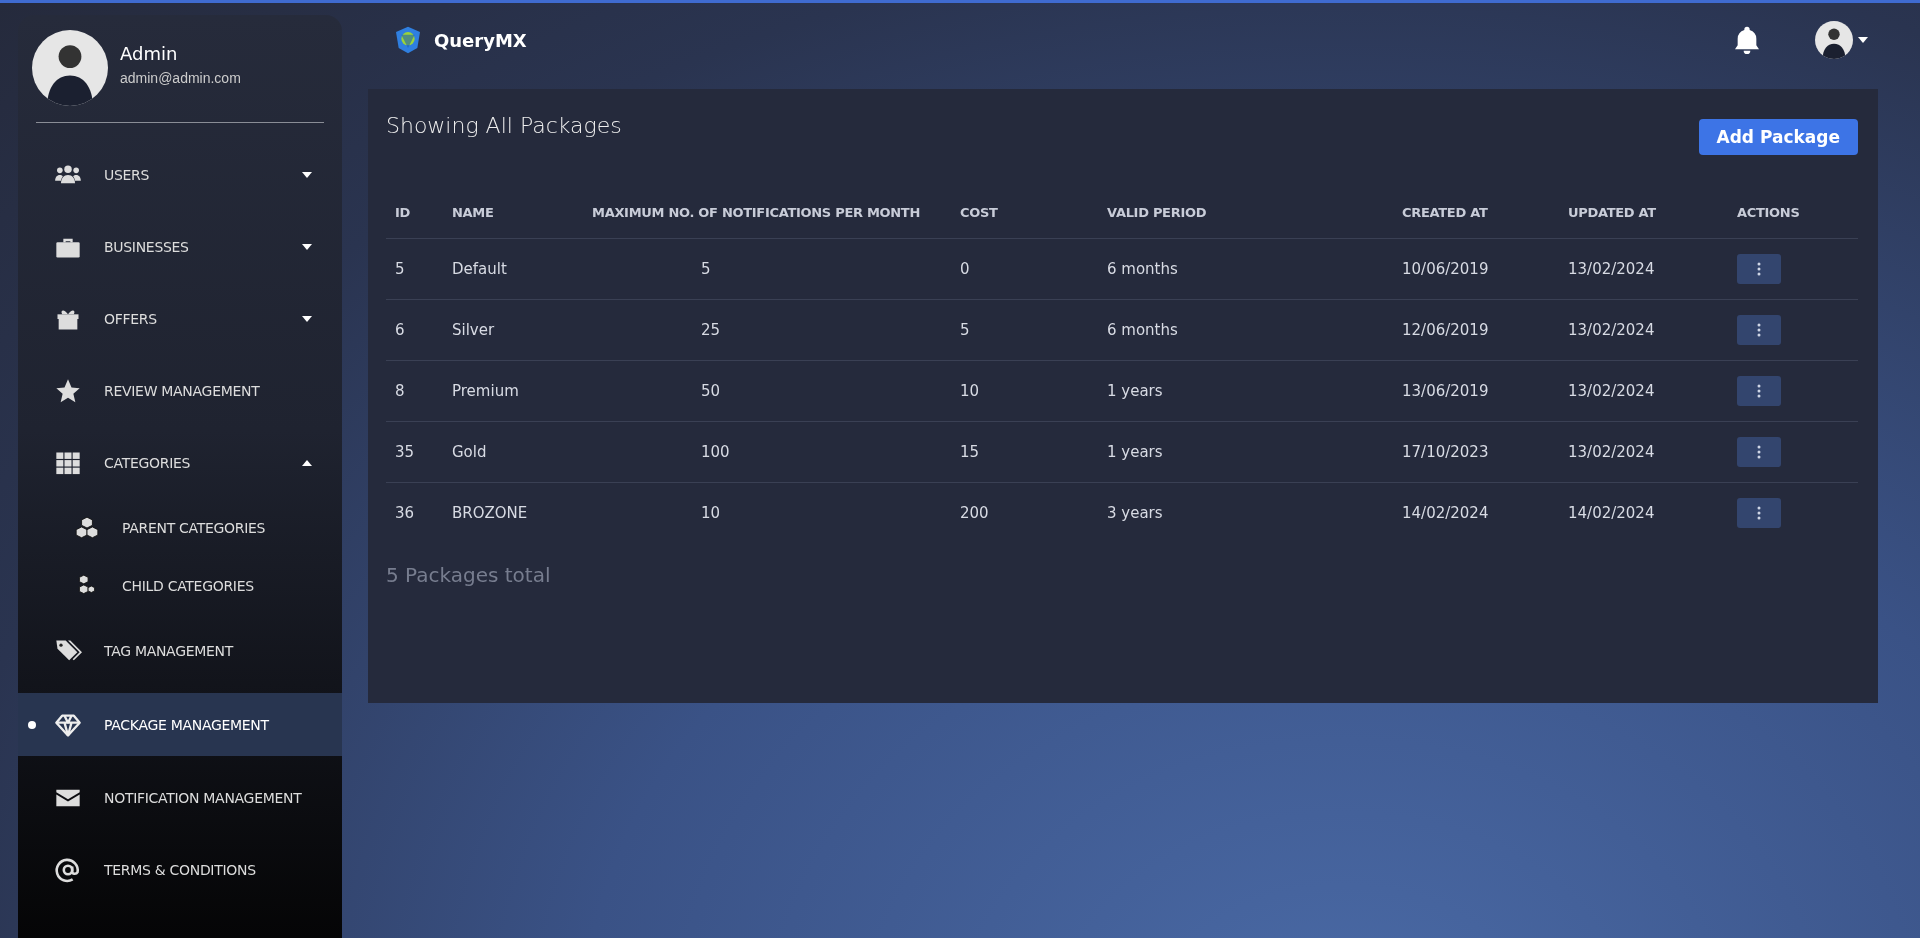 This screenshot has width=1920, height=938. What do you see at coordinates (180, 391) in the screenshot?
I see `sidebar-item: REVIEW MANAGEMENT` at bounding box center [180, 391].